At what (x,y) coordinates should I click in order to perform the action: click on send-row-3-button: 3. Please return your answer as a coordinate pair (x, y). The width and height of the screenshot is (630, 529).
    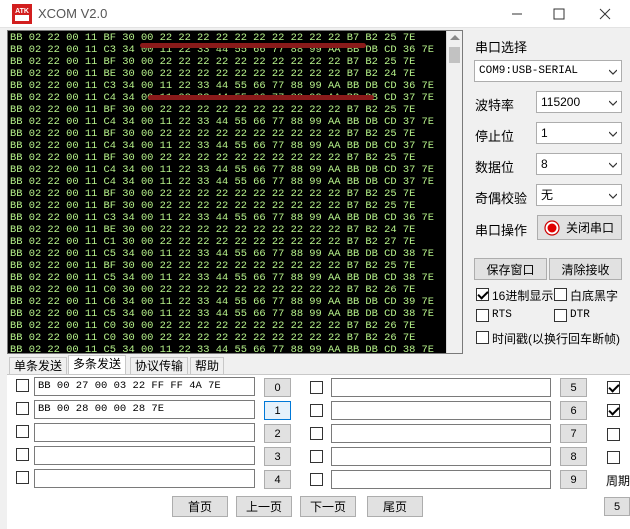
    Looking at the image, I should click on (277, 456).